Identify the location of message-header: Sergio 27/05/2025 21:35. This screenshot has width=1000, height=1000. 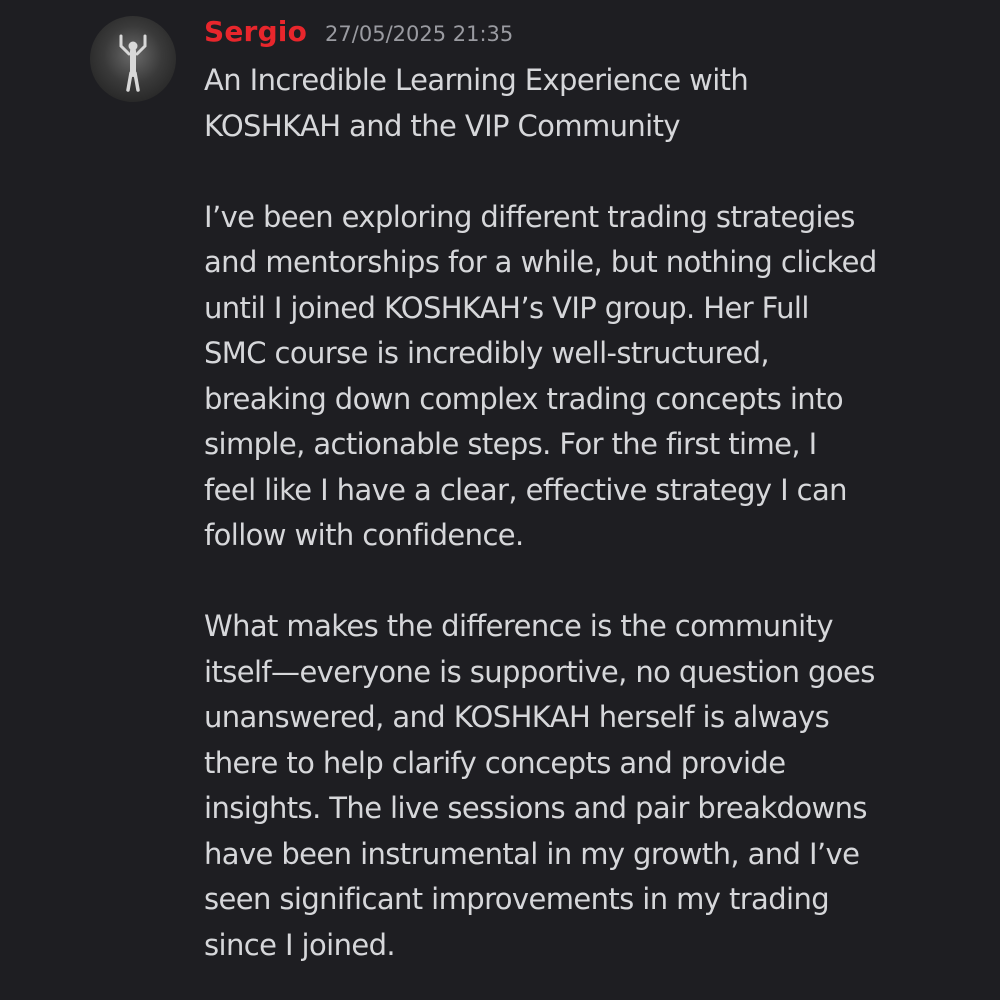
(358, 35).